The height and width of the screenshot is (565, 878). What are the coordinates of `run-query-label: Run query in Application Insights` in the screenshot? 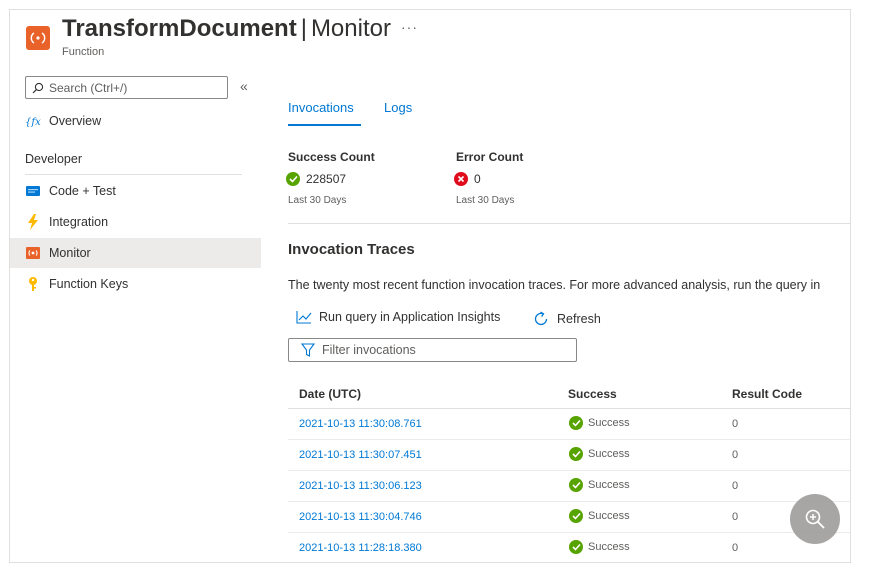 It's located at (410, 317).